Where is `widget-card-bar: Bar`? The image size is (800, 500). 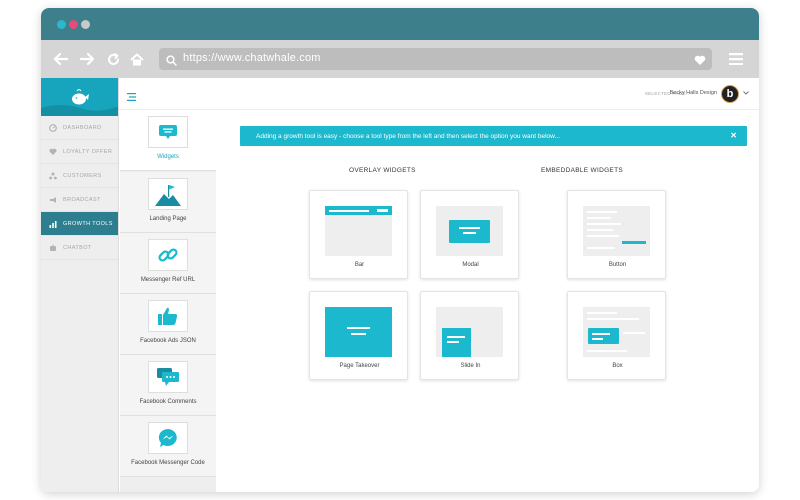 widget-card-bar: Bar is located at coordinates (358, 234).